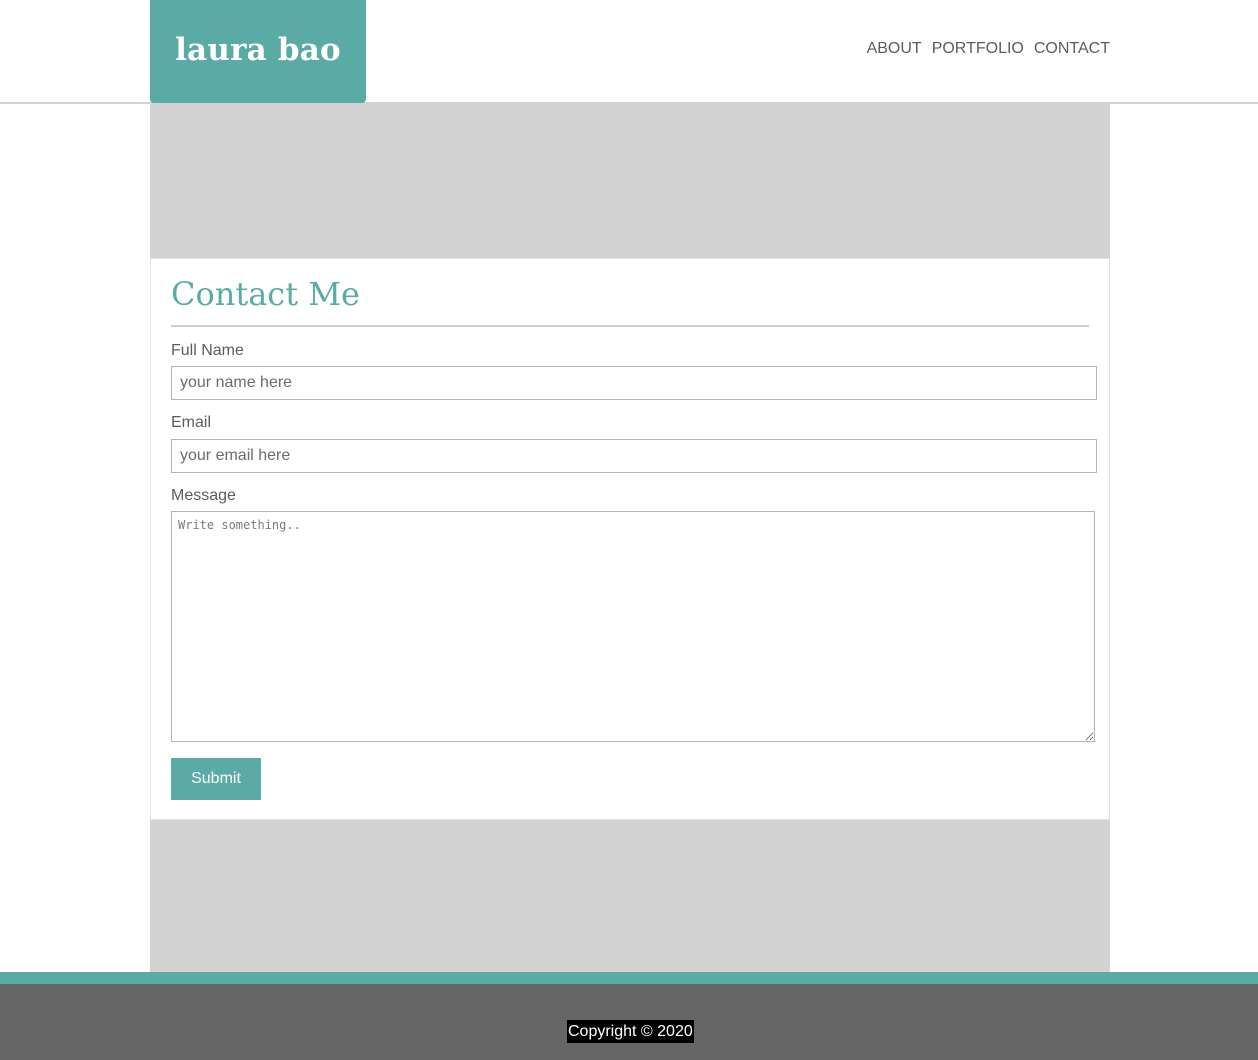  What do you see at coordinates (630, 1031) in the screenshot?
I see `copyright-text: Copyright © 2020` at bounding box center [630, 1031].